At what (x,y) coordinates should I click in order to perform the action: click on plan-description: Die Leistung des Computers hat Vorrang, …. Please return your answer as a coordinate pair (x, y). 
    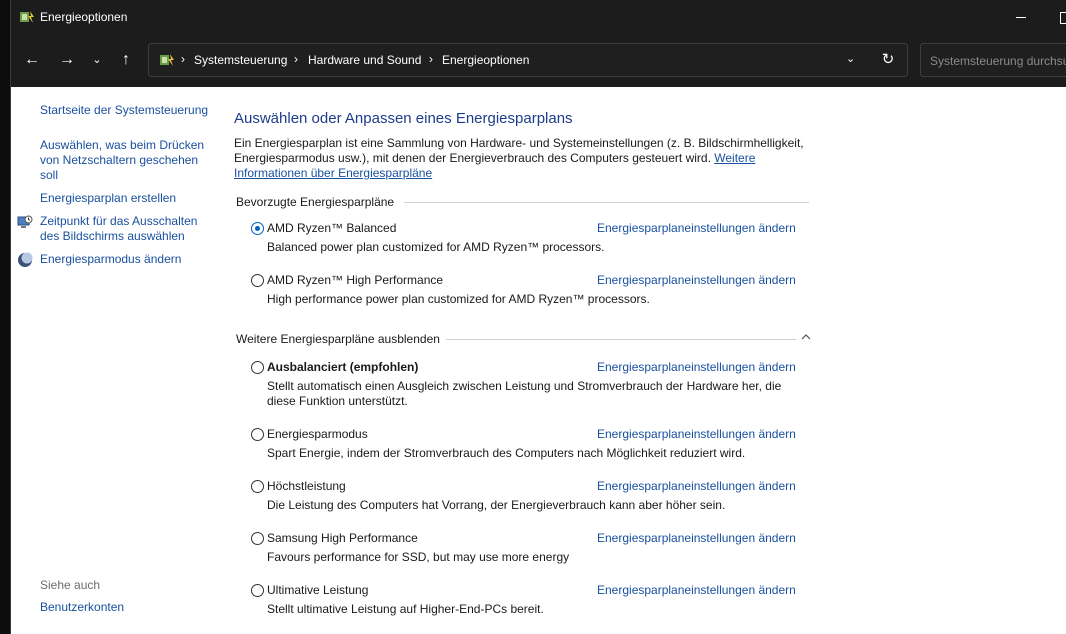
    Looking at the image, I should click on (496, 505).